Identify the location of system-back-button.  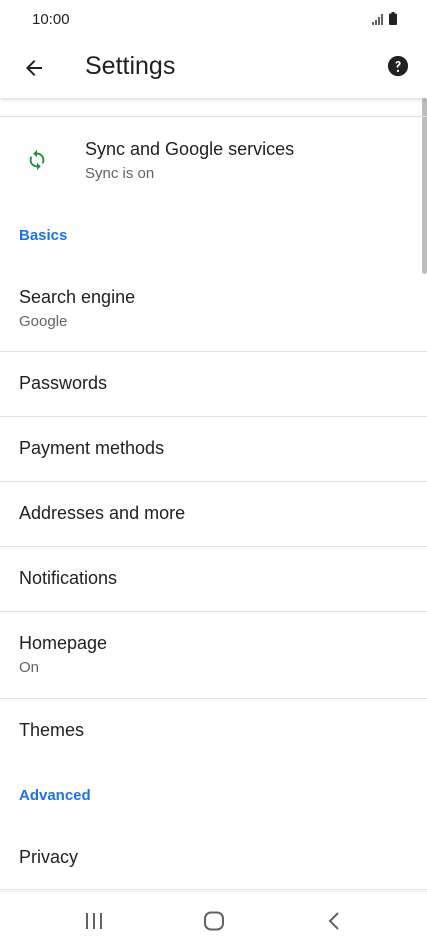
(334, 921).